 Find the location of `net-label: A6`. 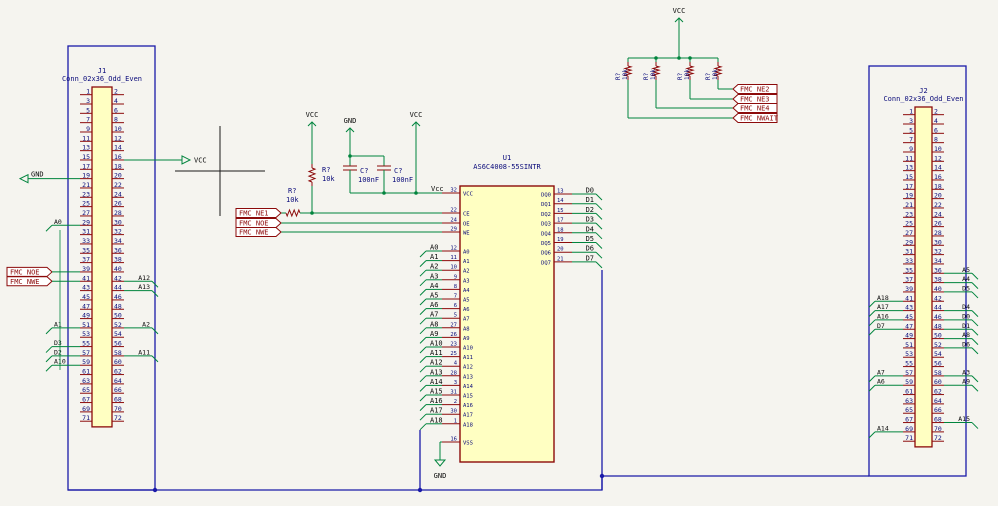

net-label: A6 is located at coordinates (881, 382).